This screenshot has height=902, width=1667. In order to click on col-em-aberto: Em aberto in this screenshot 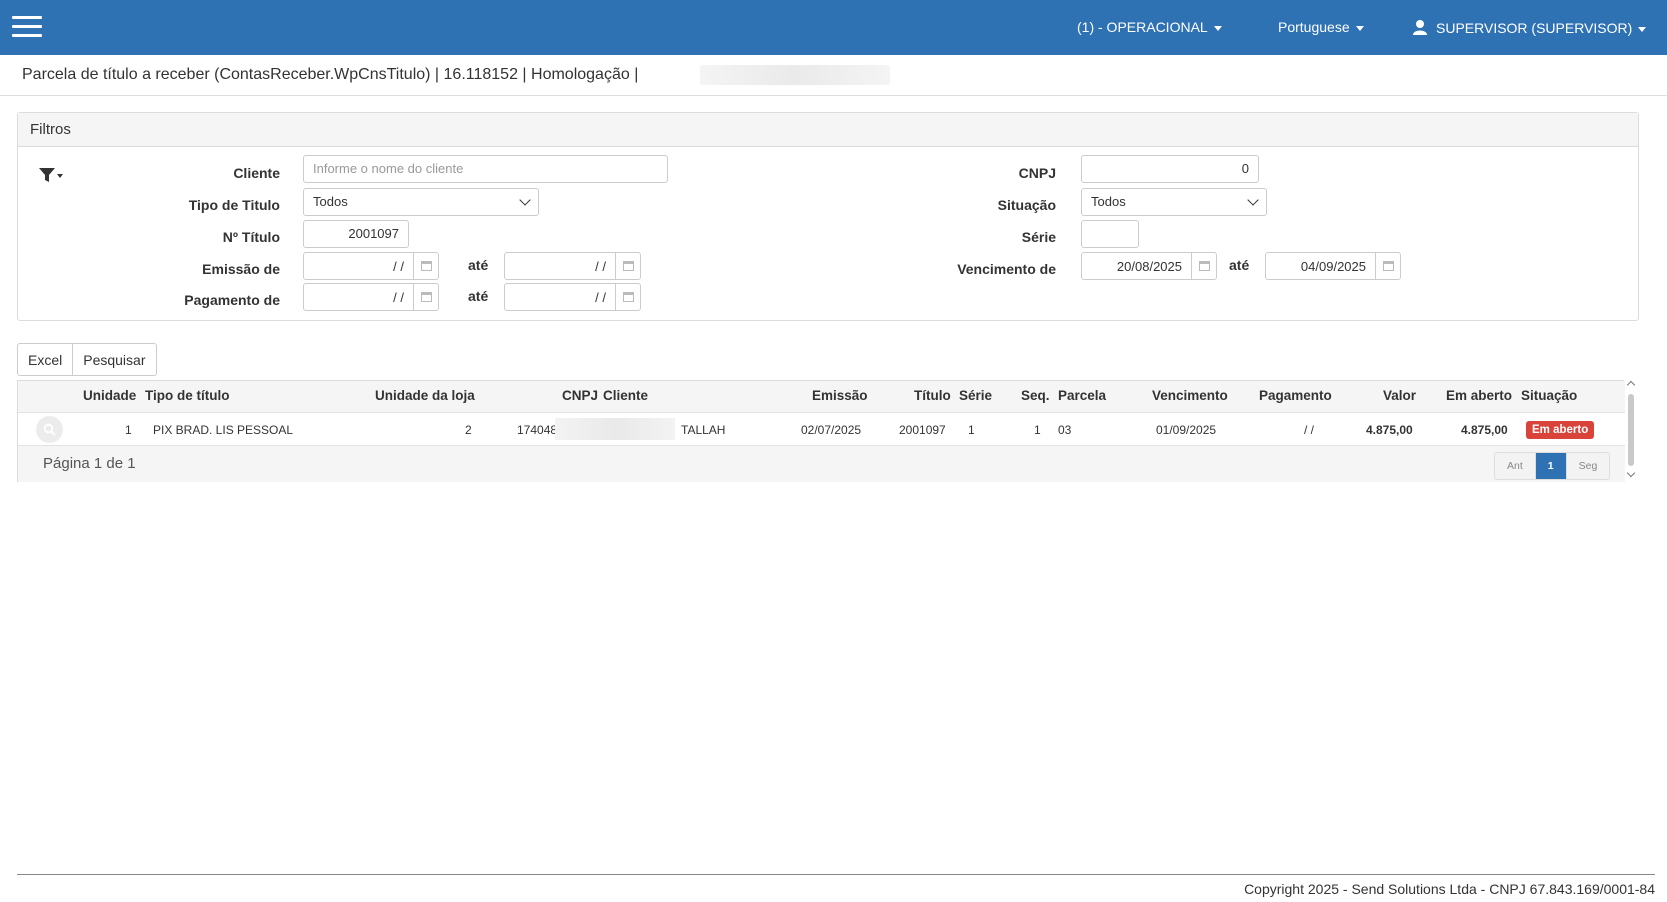, I will do `click(1479, 395)`.